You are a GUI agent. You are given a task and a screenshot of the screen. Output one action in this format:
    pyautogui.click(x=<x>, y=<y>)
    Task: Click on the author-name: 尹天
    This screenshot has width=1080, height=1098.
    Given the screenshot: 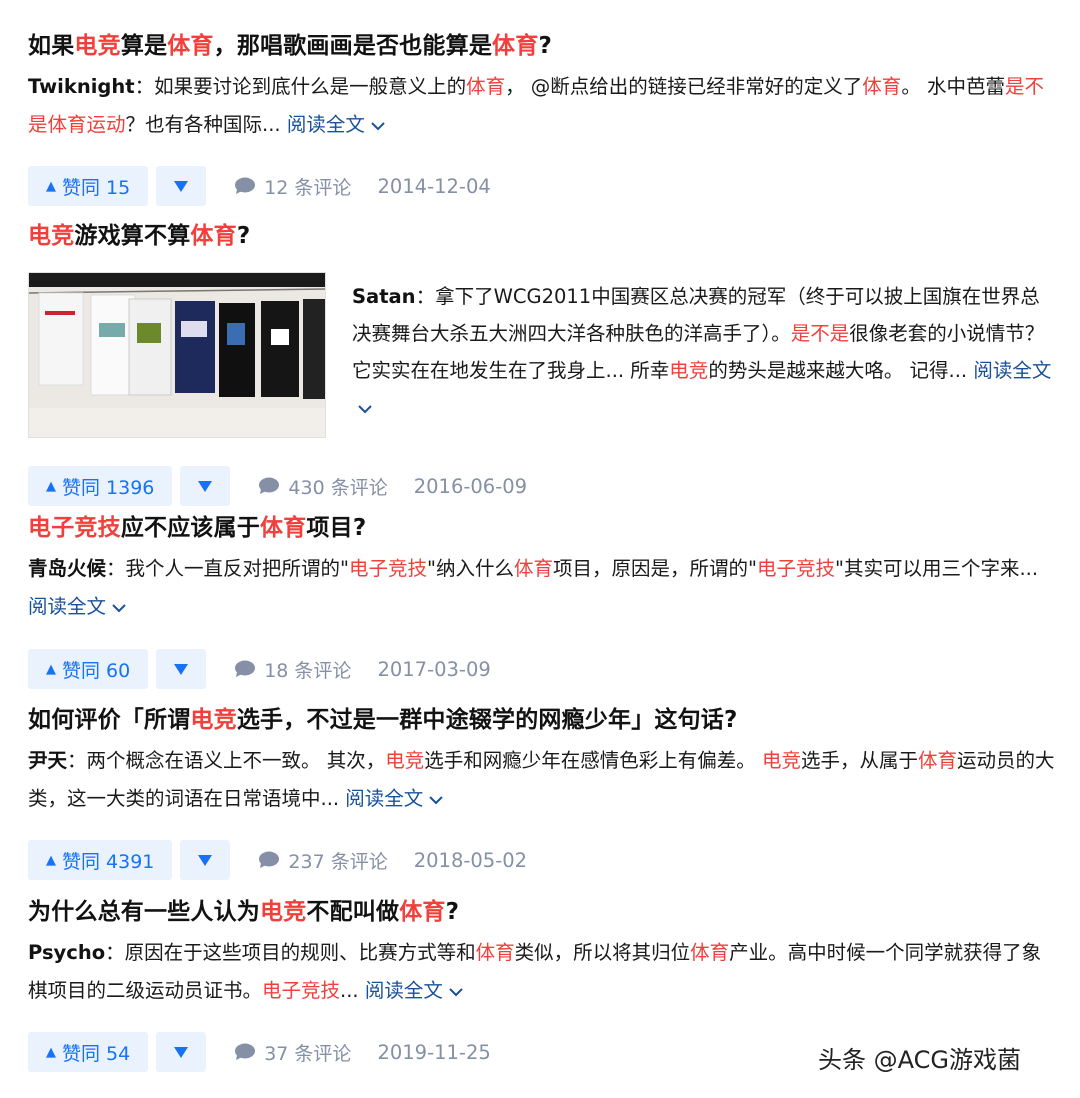 What is the action you would take?
    pyautogui.click(x=47, y=760)
    